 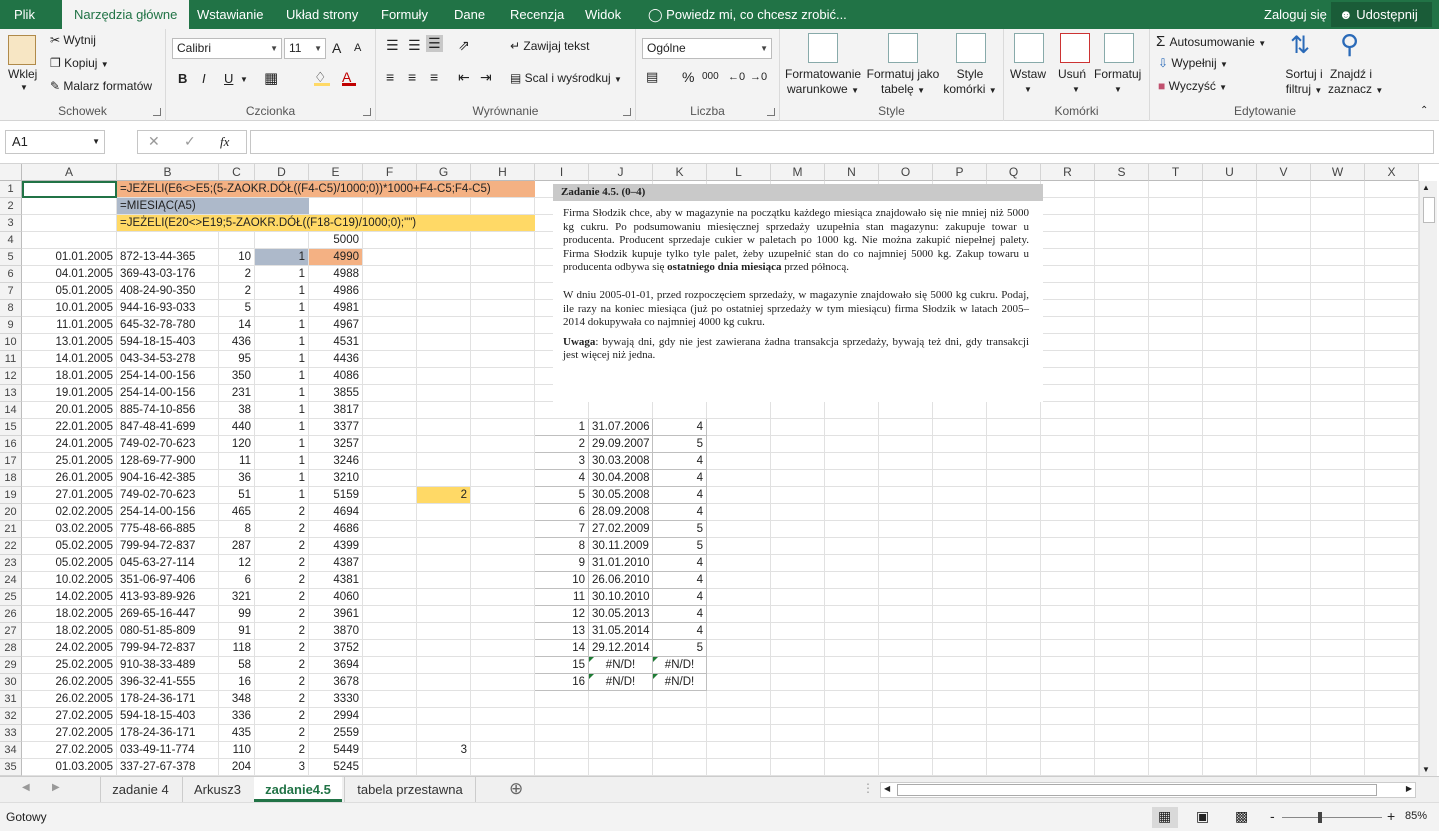 What do you see at coordinates (11, 512) in the screenshot?
I see `row-header: 20` at bounding box center [11, 512].